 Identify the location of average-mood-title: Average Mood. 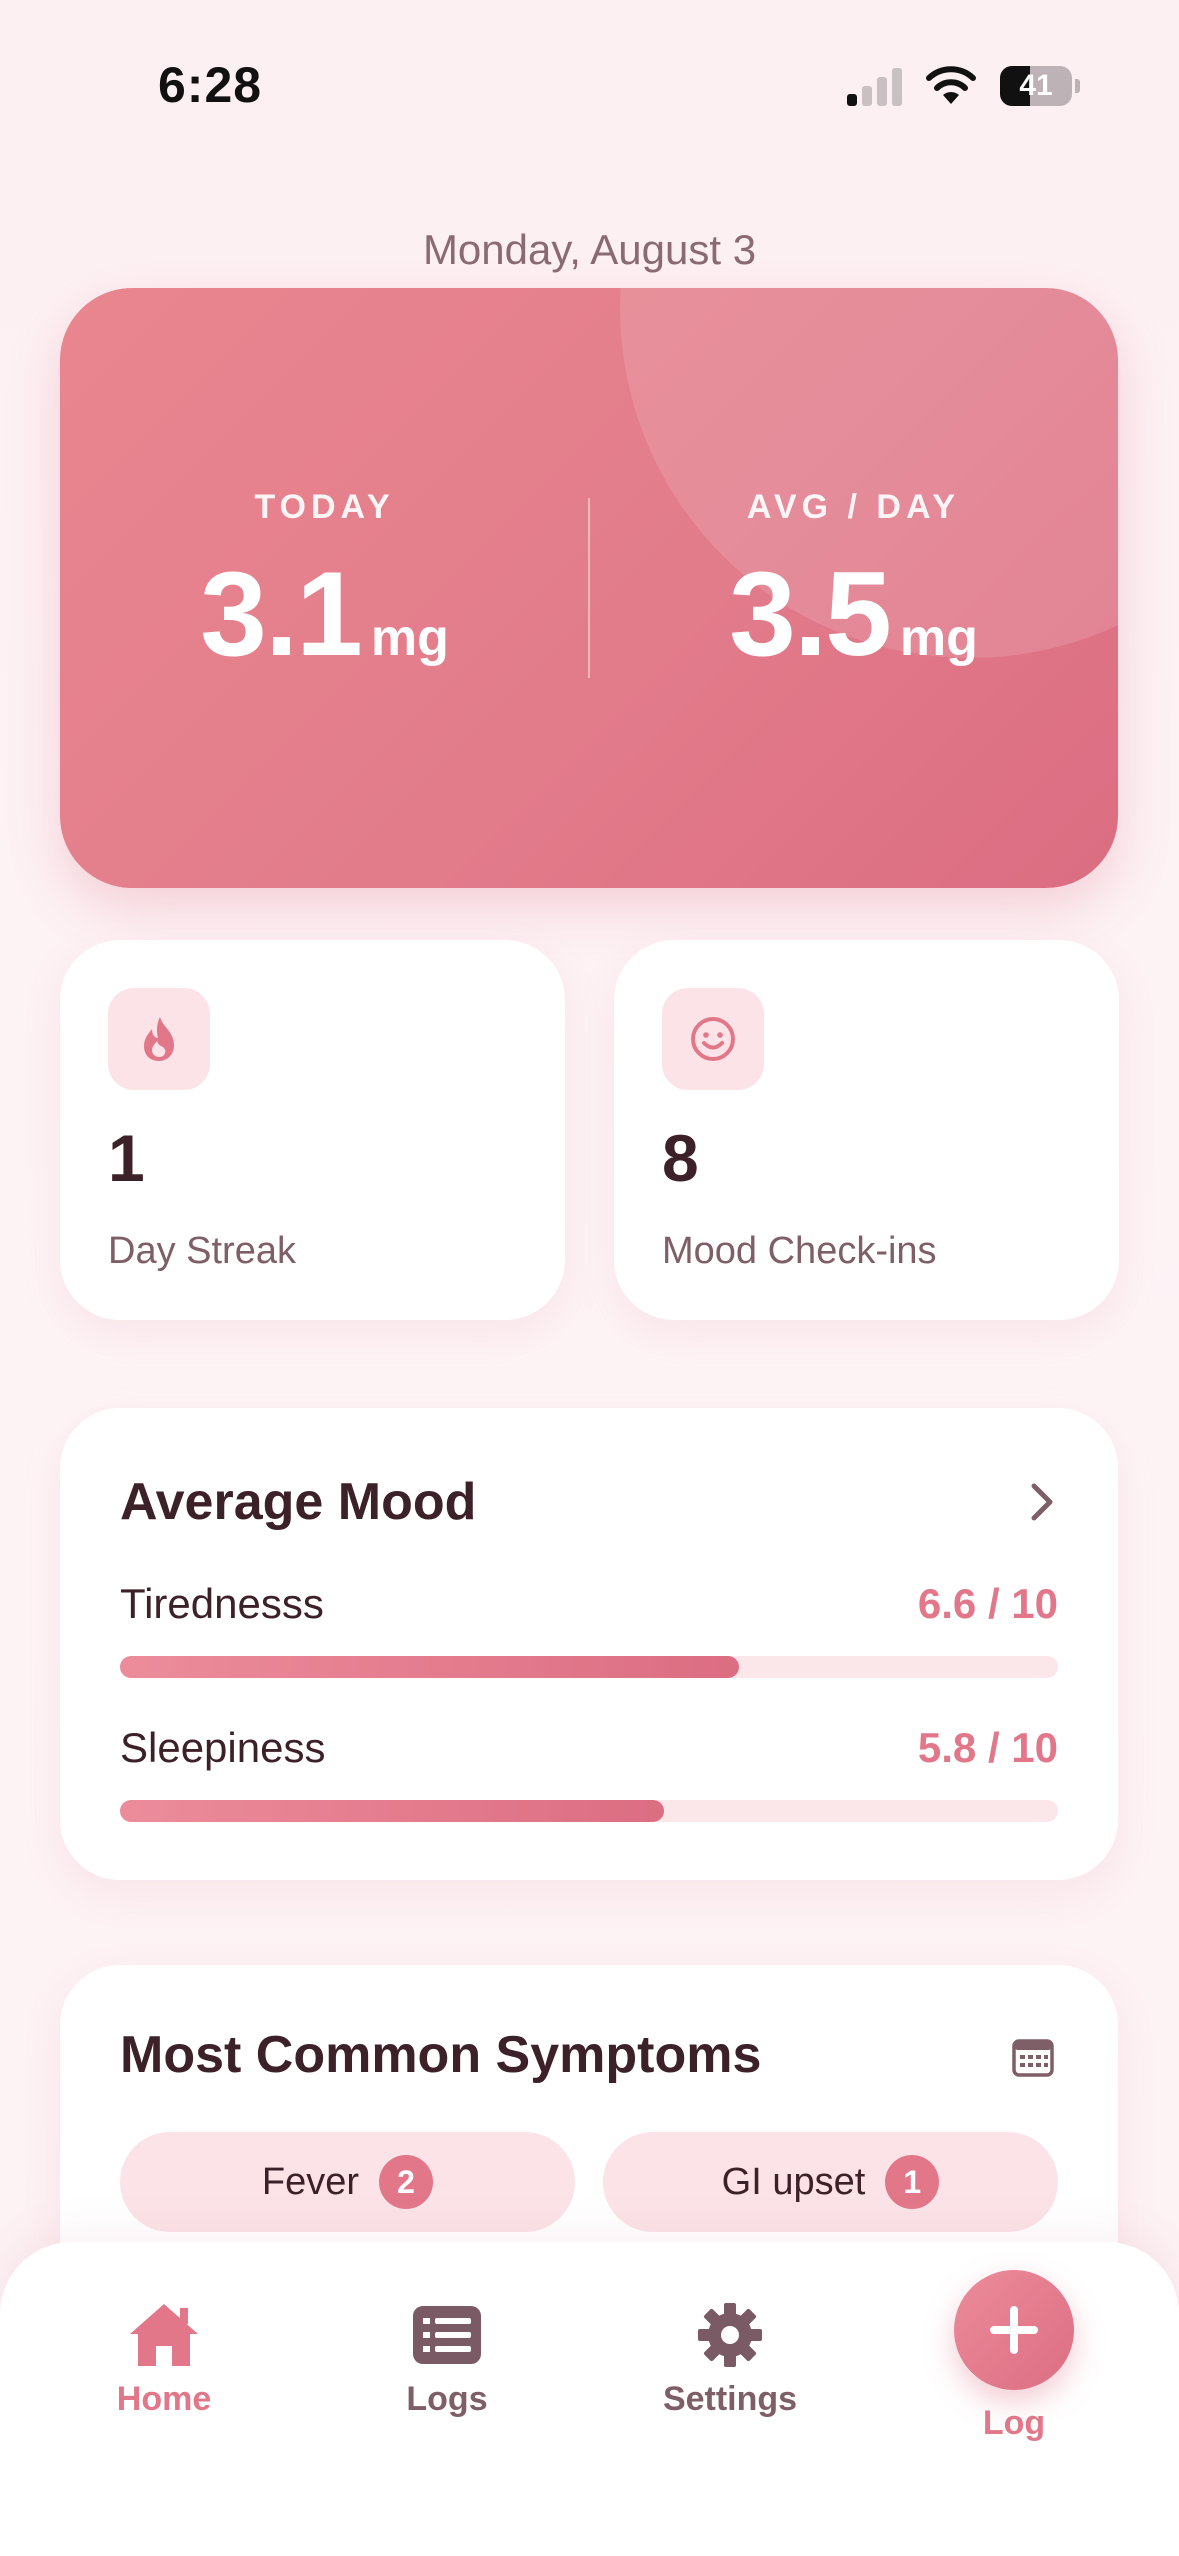
(298, 1502).